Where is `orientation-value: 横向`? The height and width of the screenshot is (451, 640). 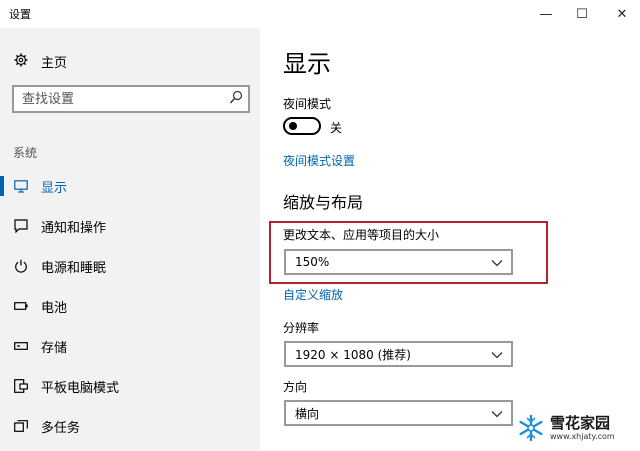
orientation-value: 横向 is located at coordinates (307, 413).